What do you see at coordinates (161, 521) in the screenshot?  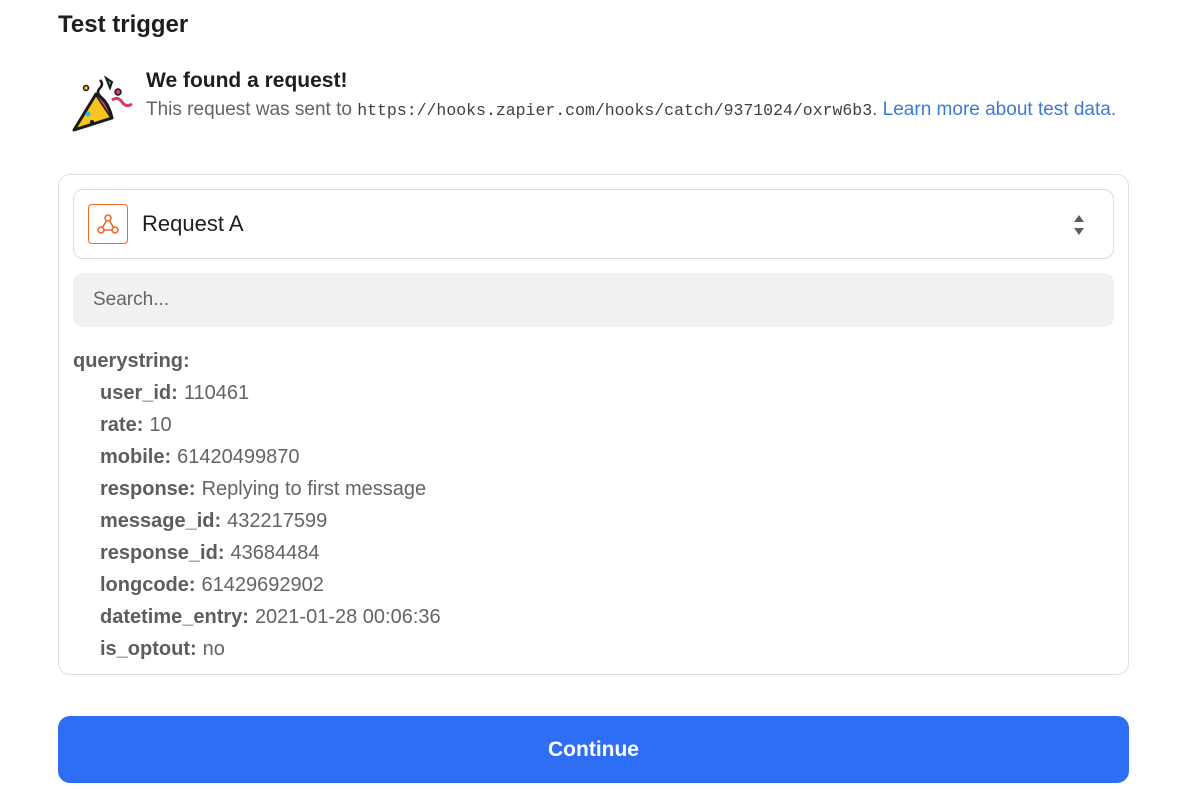 I see `data-key: message_id:` at bounding box center [161, 521].